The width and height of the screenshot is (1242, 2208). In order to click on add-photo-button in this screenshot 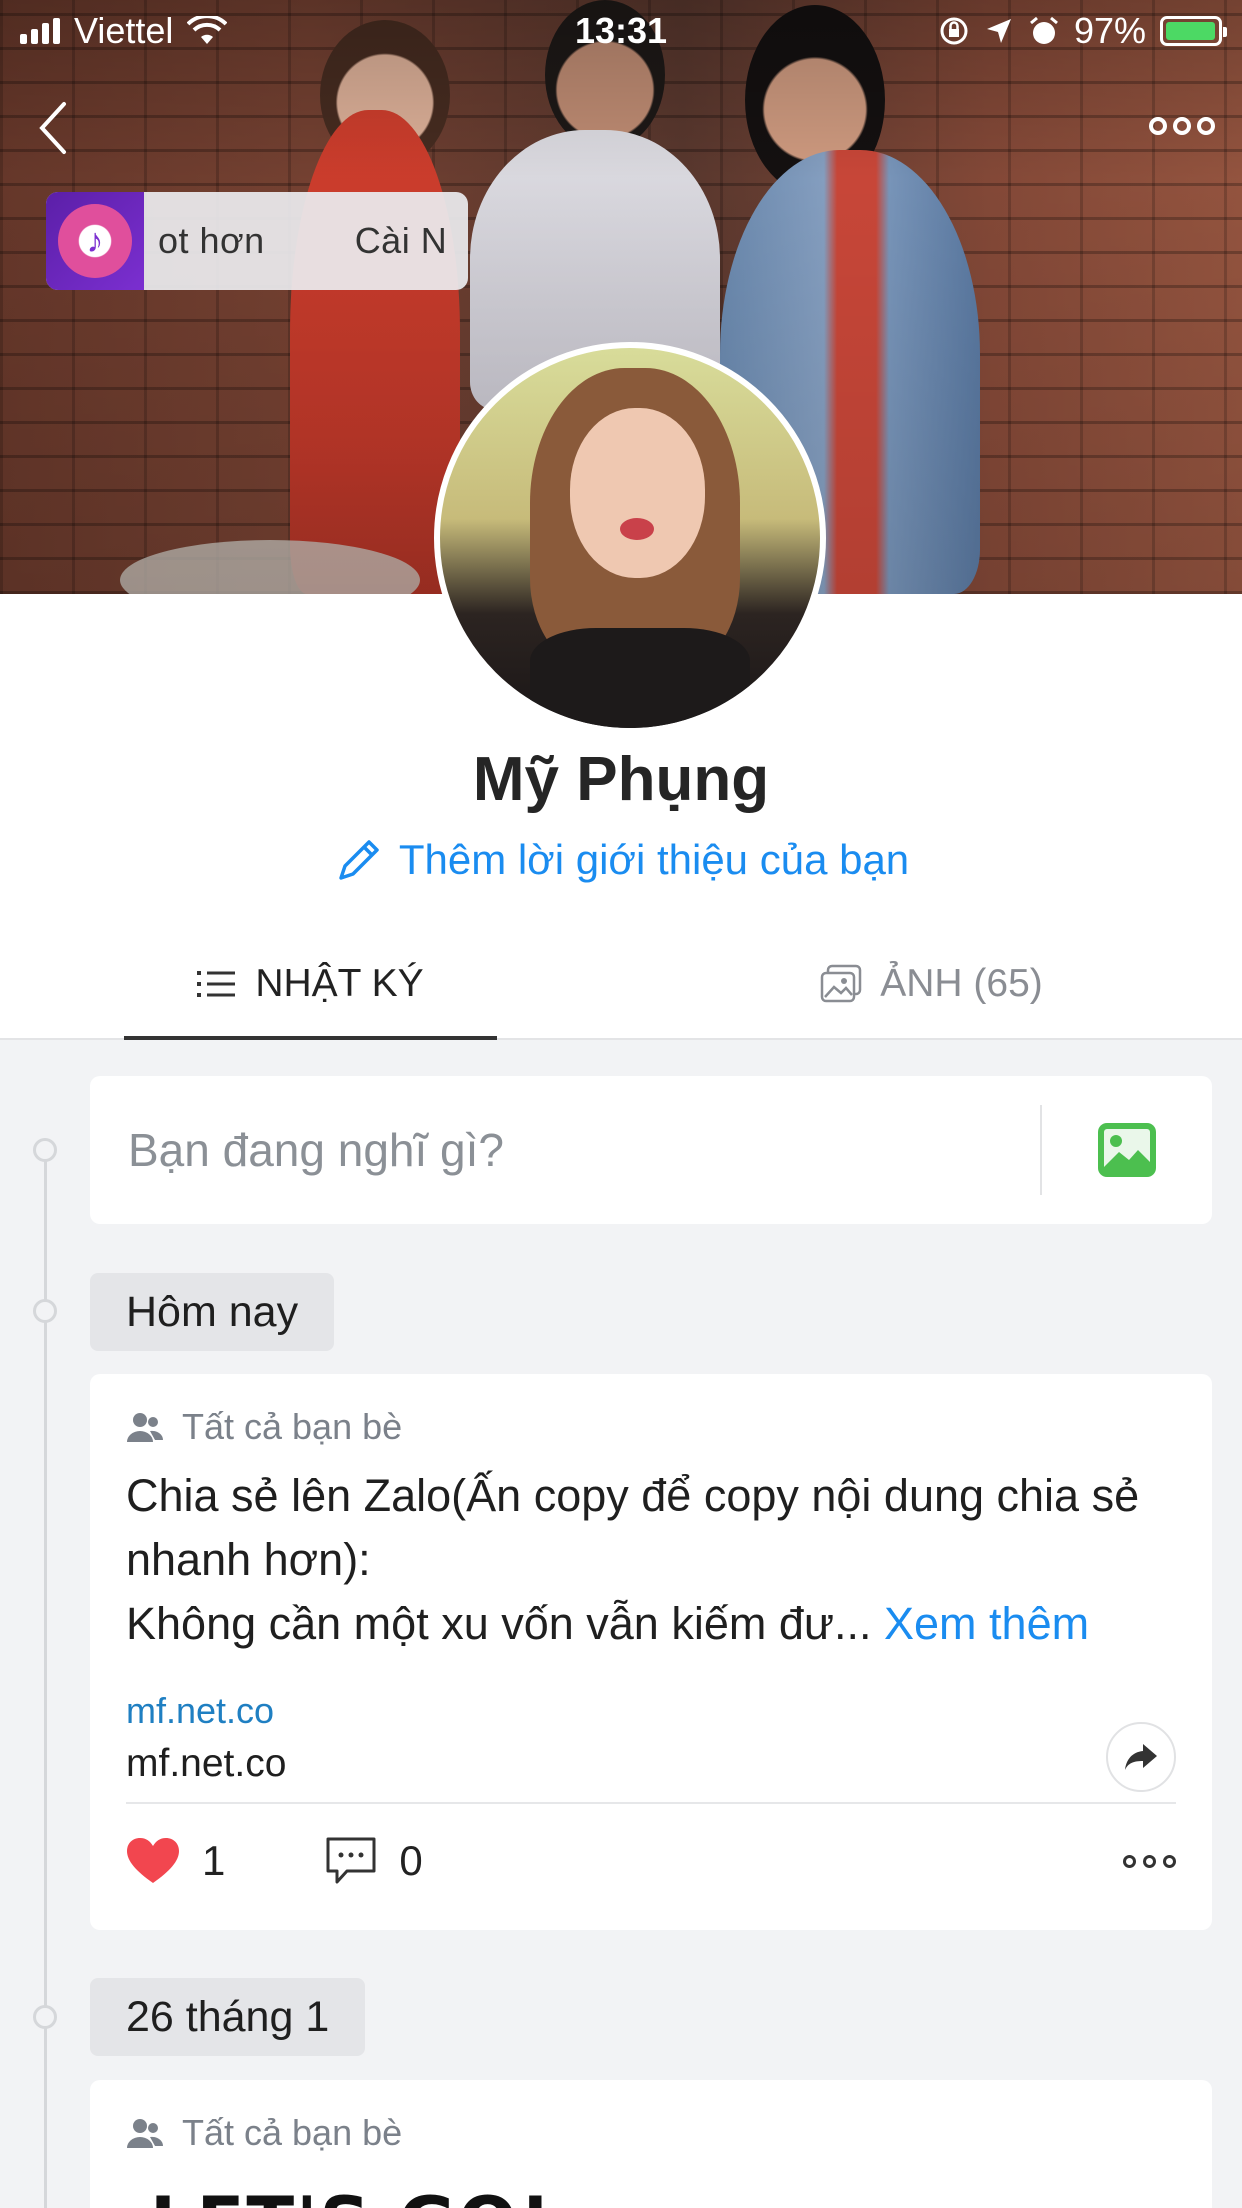, I will do `click(1127, 1150)`.